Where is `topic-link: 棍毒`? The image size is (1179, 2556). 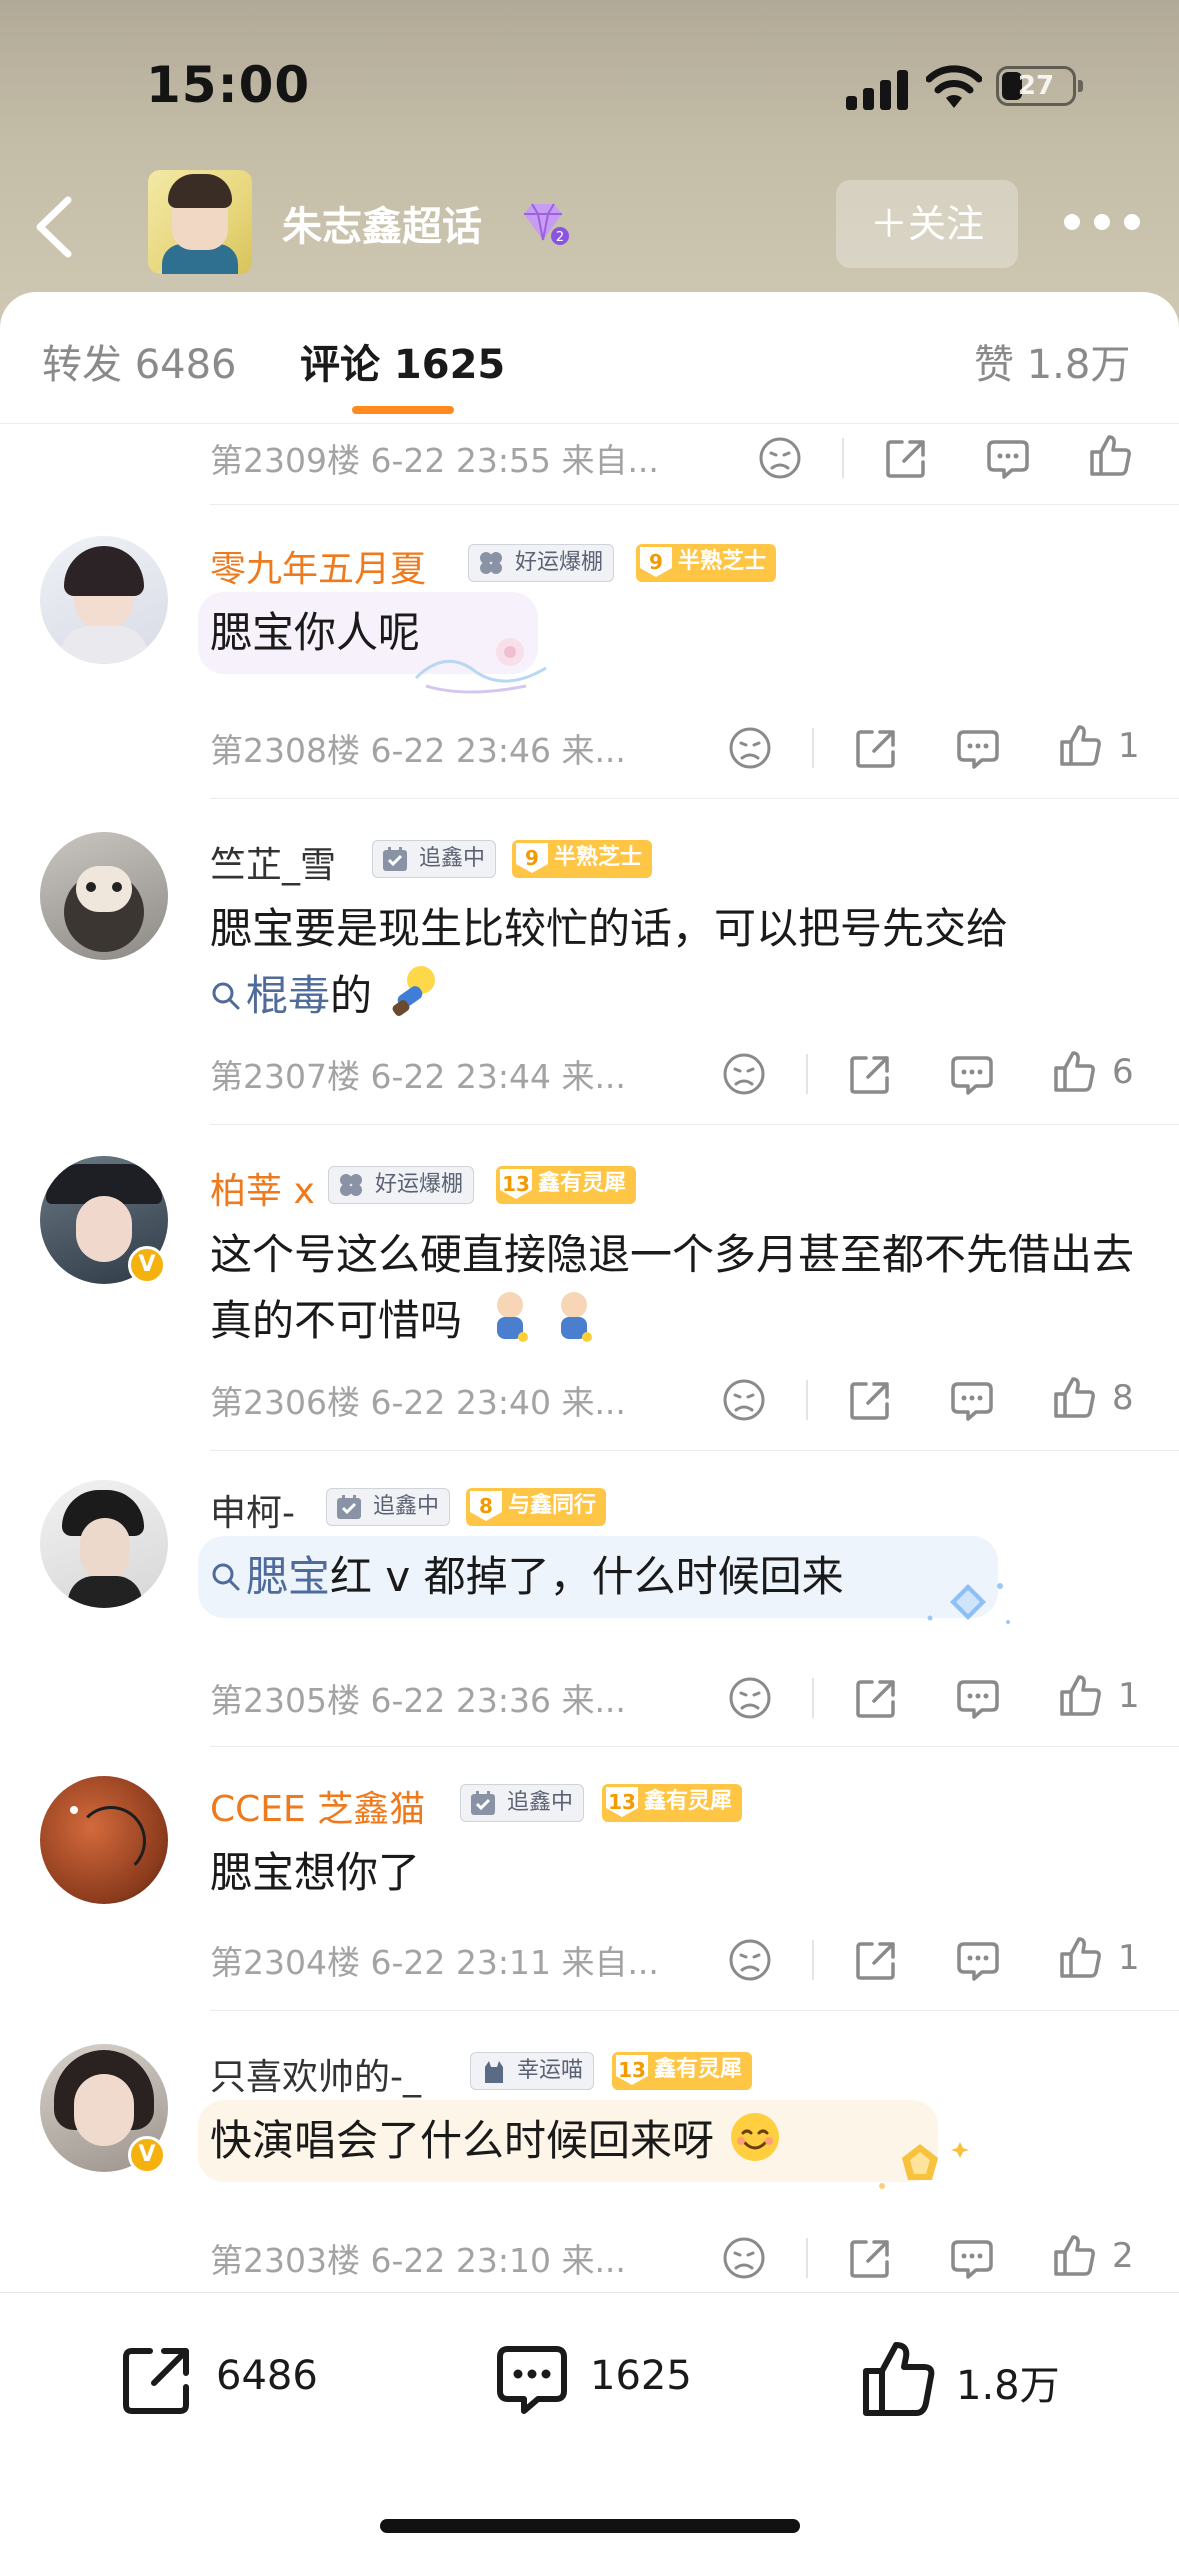 topic-link: 棍毒 is located at coordinates (288, 995).